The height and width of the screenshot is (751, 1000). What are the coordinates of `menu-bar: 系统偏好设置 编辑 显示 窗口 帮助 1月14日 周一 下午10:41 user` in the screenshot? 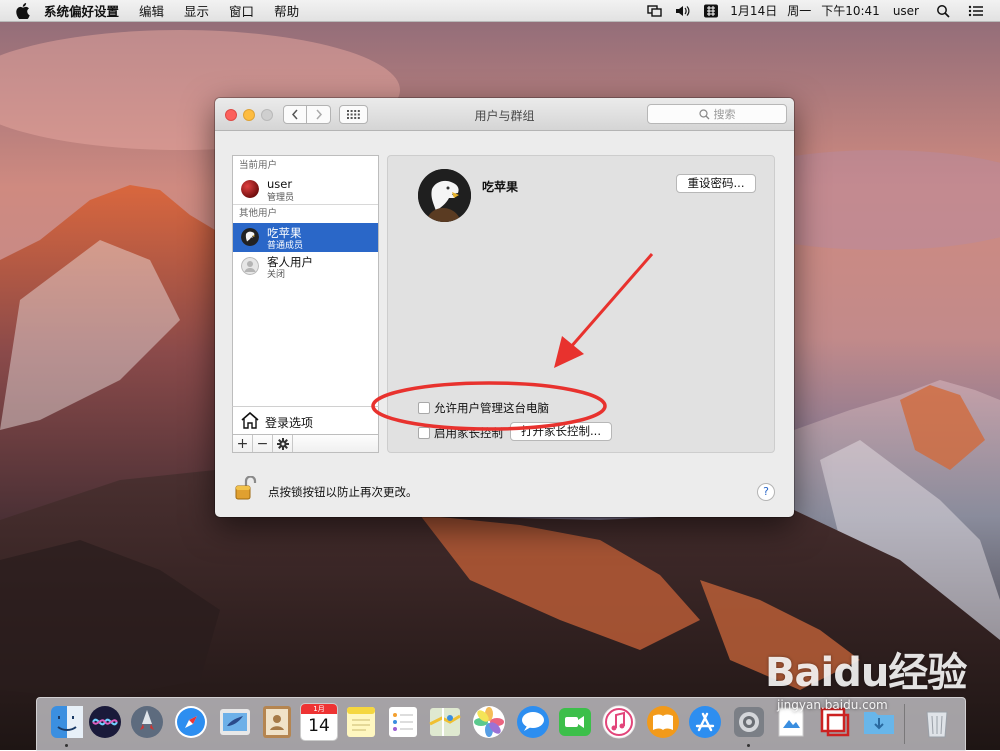 It's located at (500, 11).